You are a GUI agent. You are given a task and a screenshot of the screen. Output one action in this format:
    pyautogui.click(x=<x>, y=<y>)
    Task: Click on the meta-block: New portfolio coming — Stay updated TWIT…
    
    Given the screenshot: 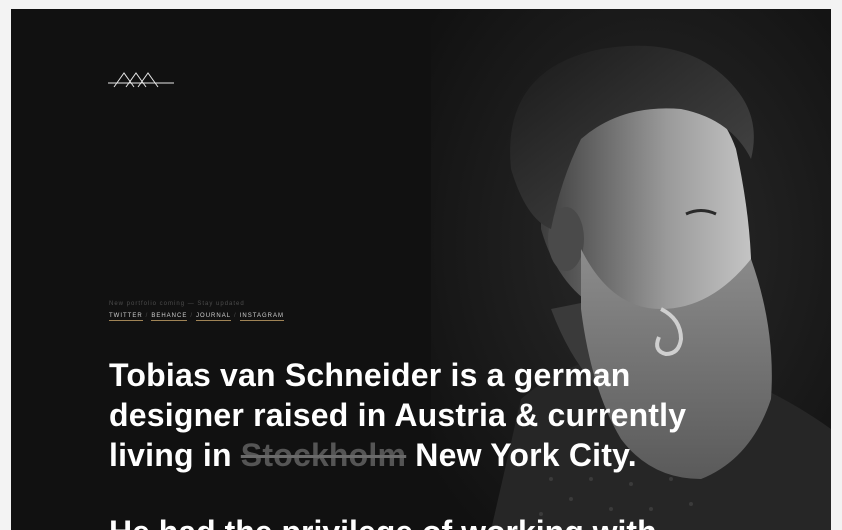 What is the action you would take?
    pyautogui.click(x=196, y=311)
    